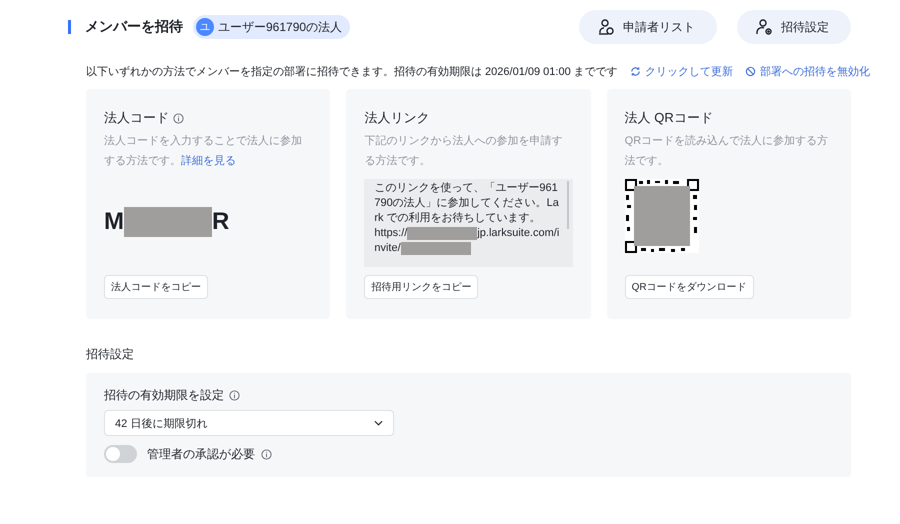 The height and width of the screenshot is (524, 900). What do you see at coordinates (110, 354) in the screenshot?
I see `section-title: 招待設定` at bounding box center [110, 354].